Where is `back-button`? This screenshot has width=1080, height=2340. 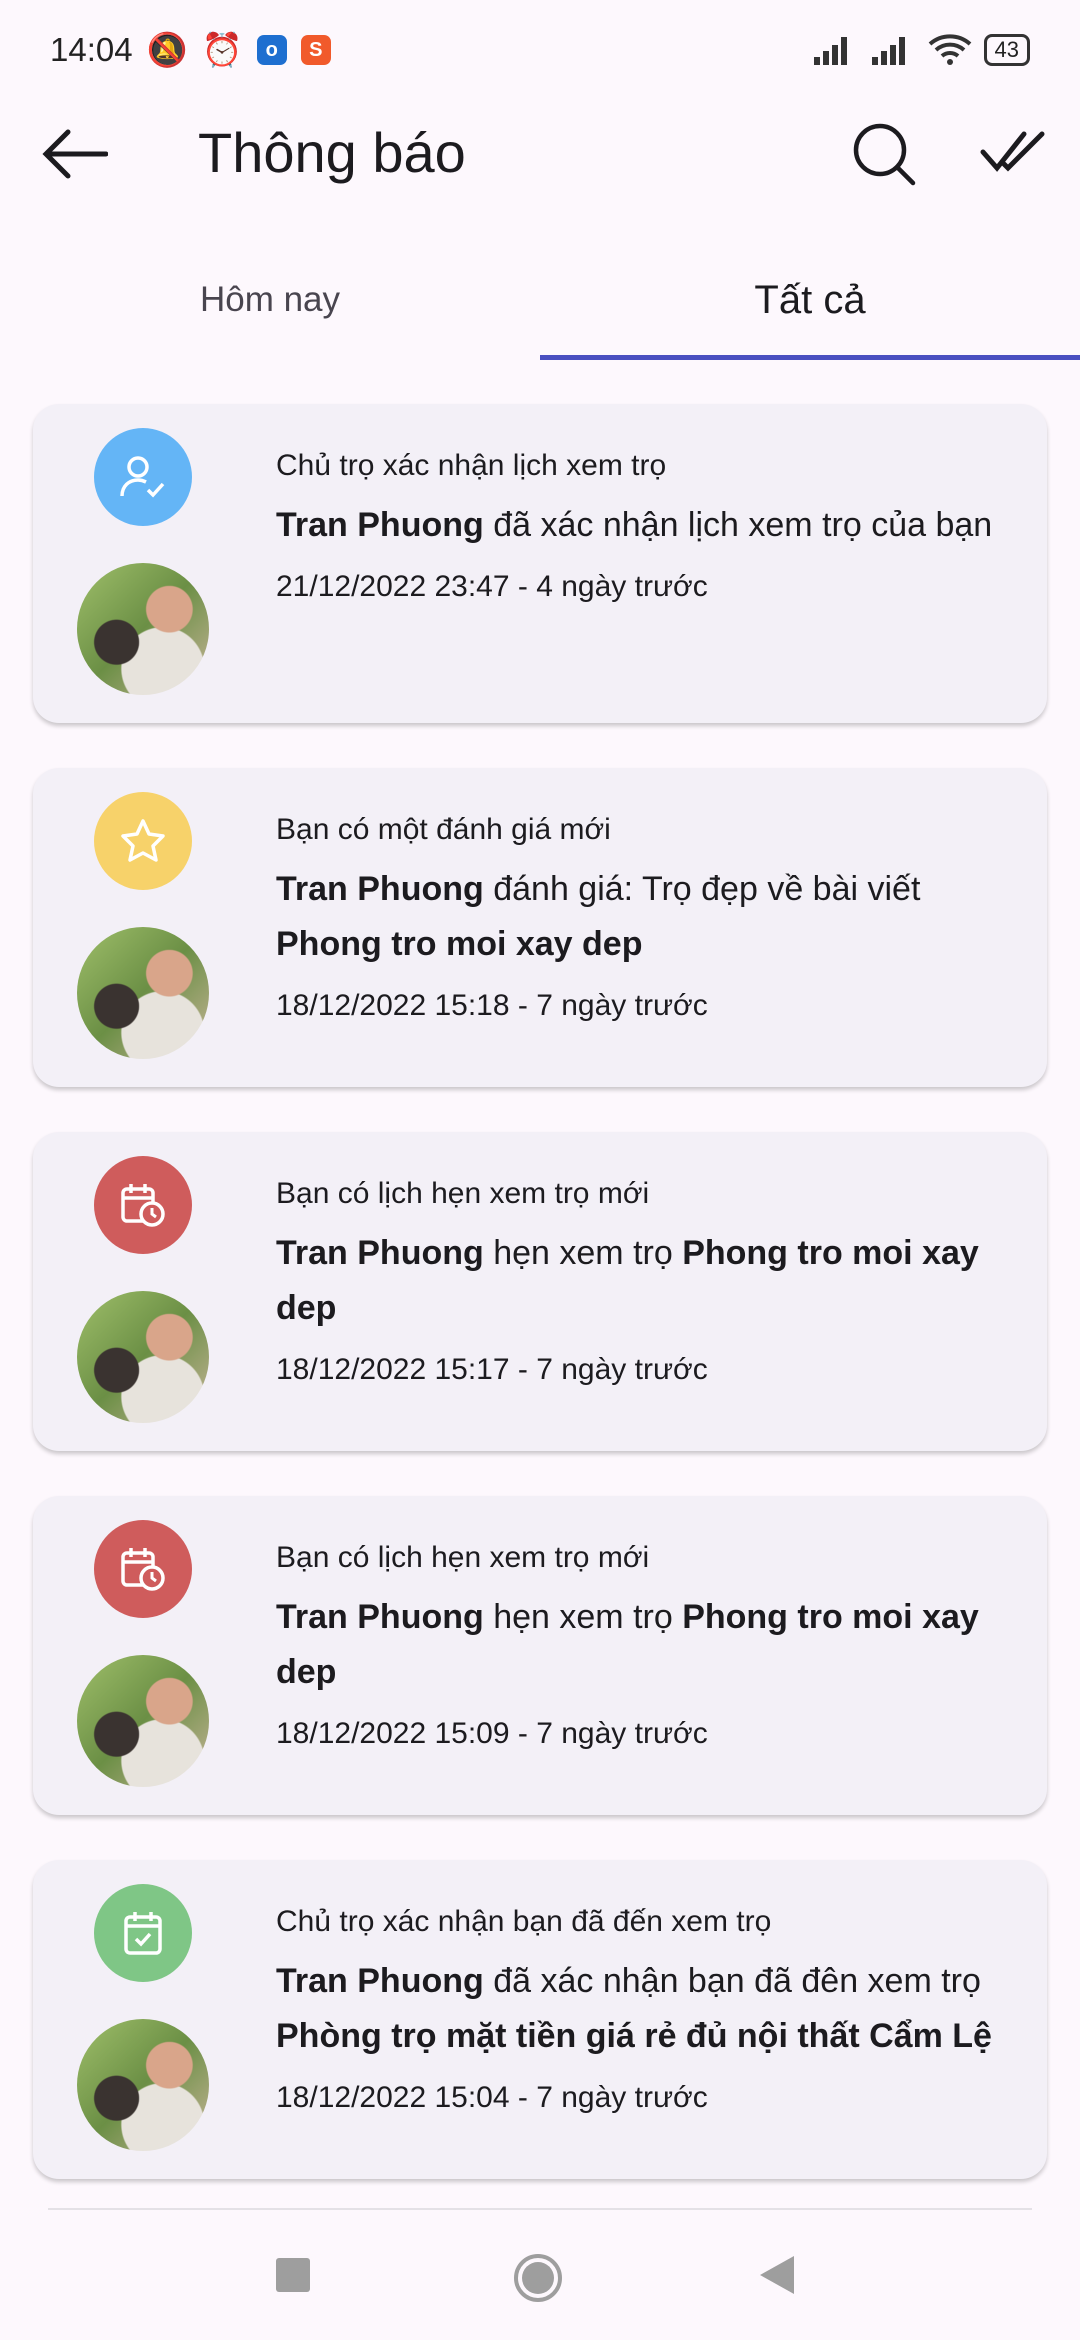 back-button is located at coordinates (777, 2275).